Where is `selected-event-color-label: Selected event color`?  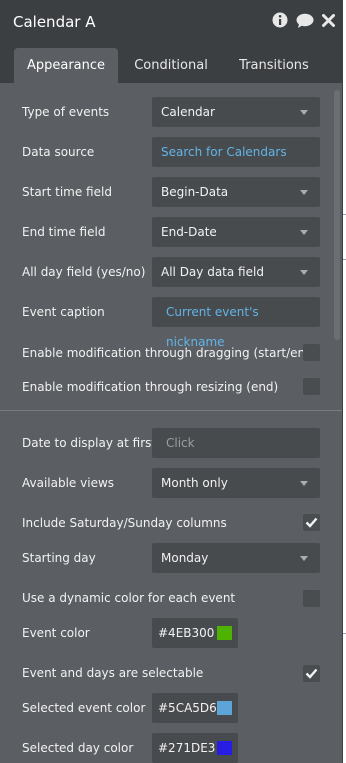
selected-event-color-label: Selected event color is located at coordinates (84, 708).